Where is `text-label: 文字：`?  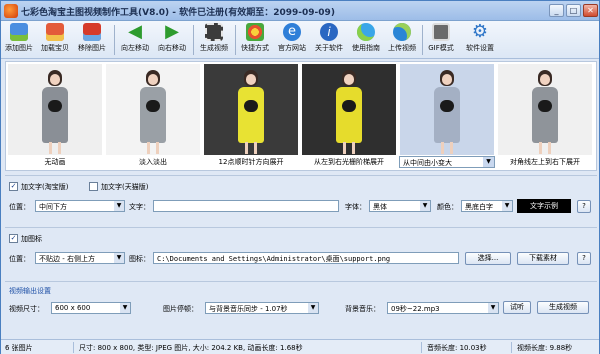 text-label: 文字： is located at coordinates (139, 207).